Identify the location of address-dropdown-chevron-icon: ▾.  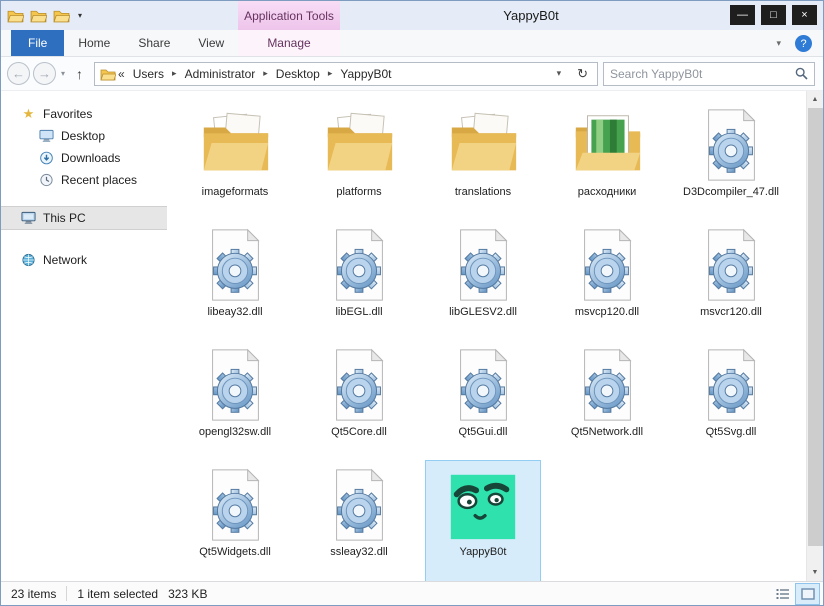
(559, 73).